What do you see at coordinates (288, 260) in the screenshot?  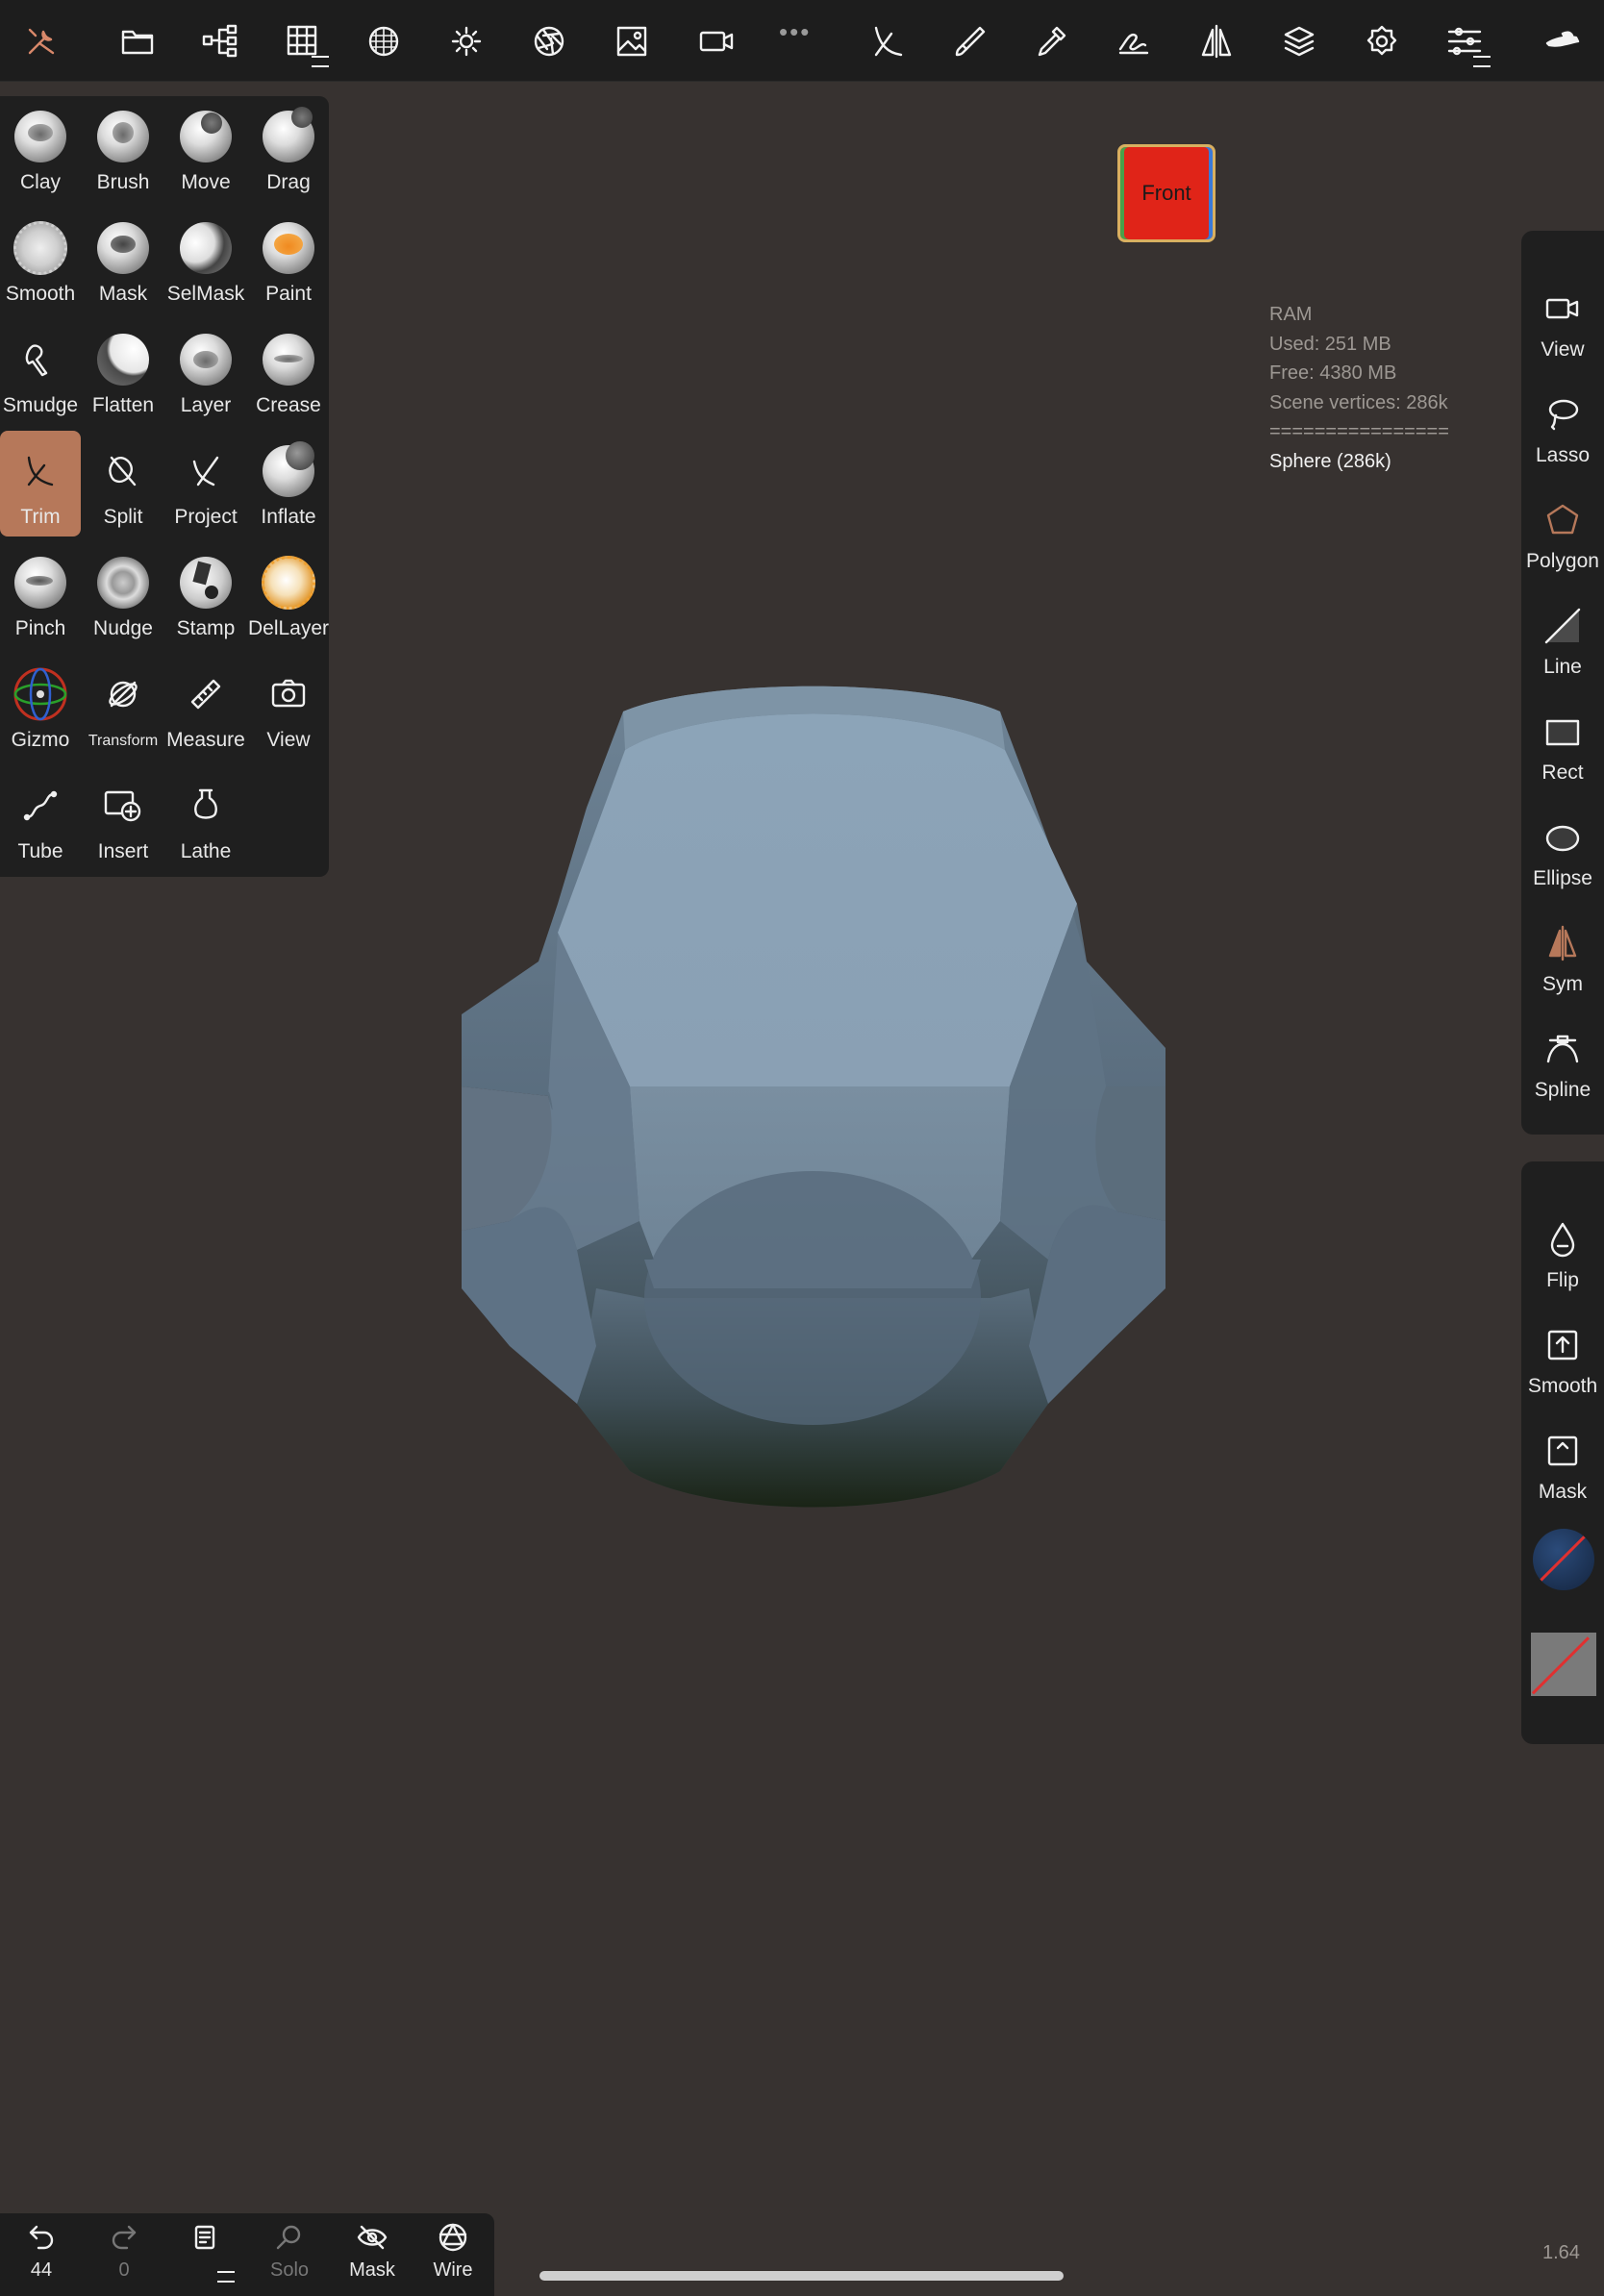 I see `tool-paint: Paint` at bounding box center [288, 260].